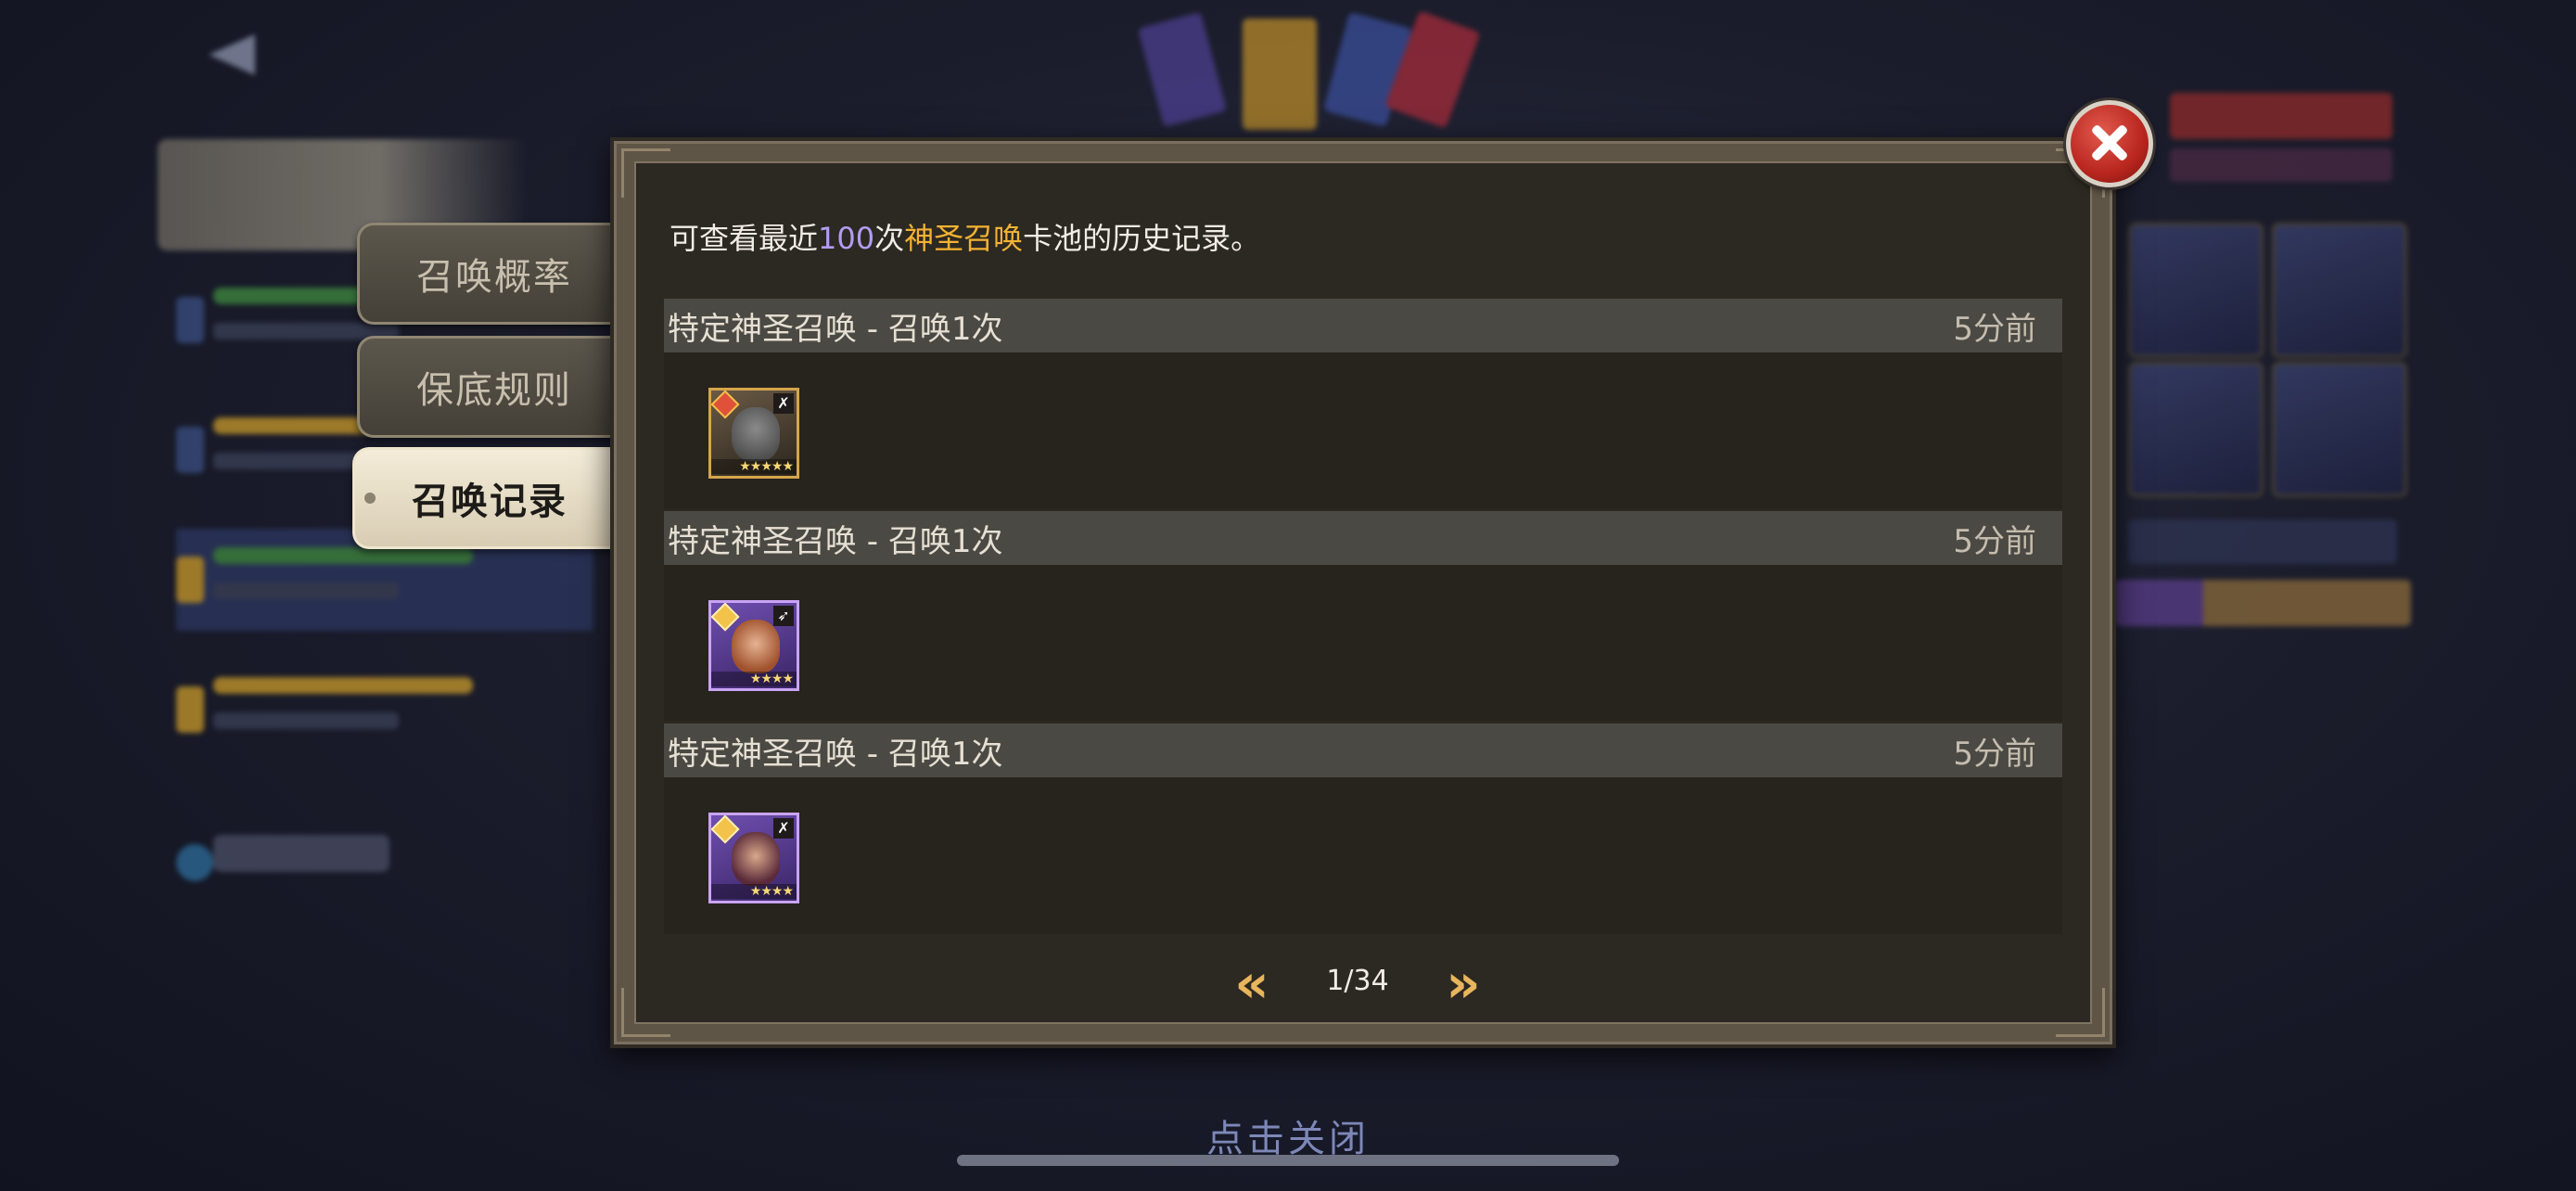 The width and height of the screenshot is (2576, 1191). Describe the element at coordinates (494, 390) in the screenshot. I see `tab-label: 保底规则` at that location.